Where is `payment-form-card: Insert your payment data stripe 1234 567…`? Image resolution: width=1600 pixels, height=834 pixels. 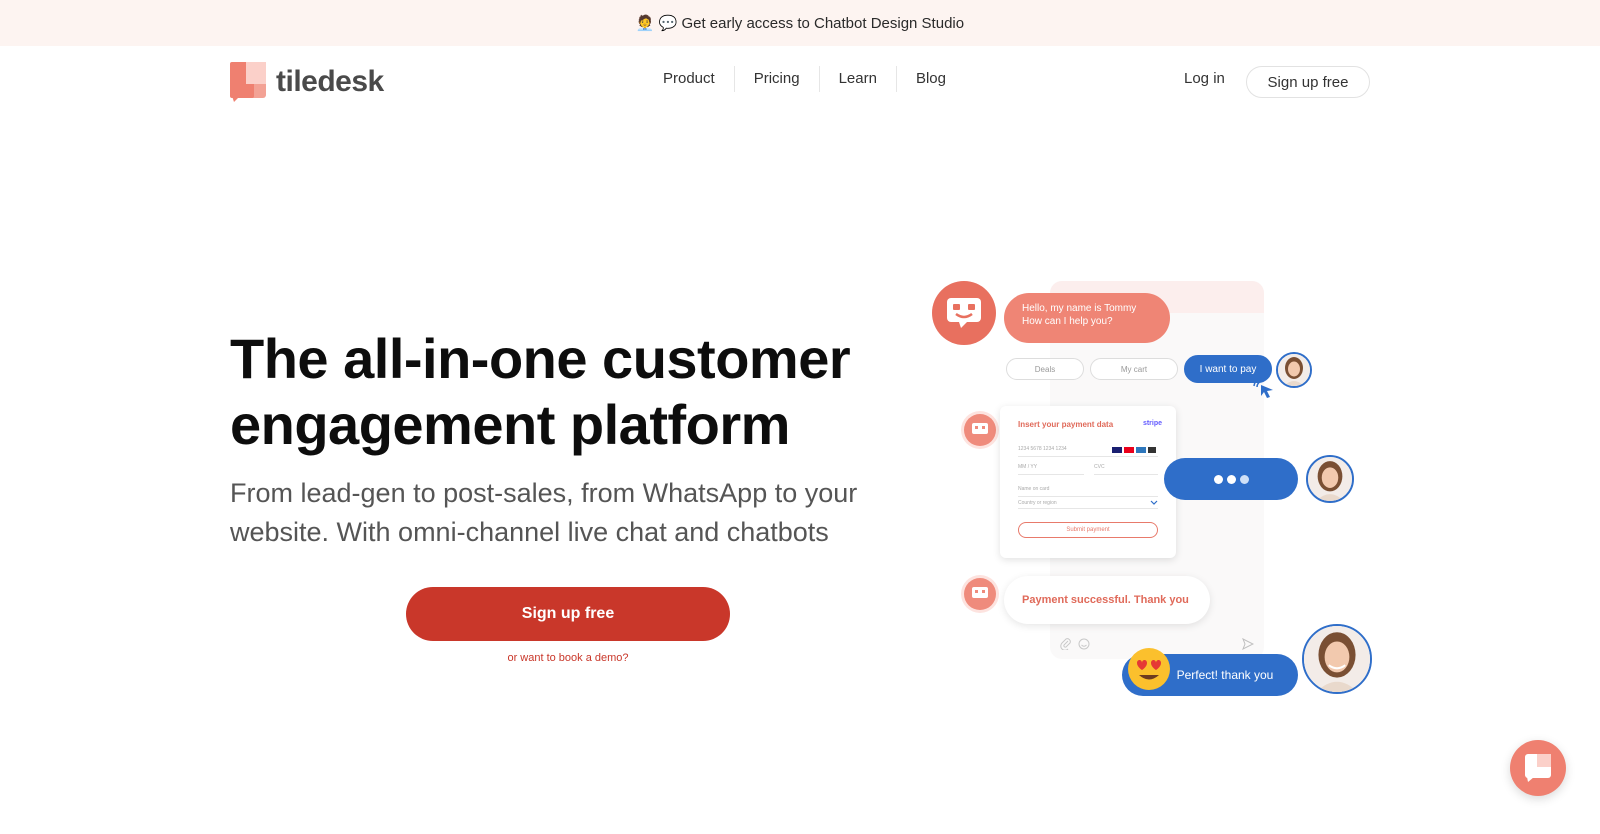
payment-form-card: Insert your payment data stripe 1234 567… is located at coordinates (1088, 482).